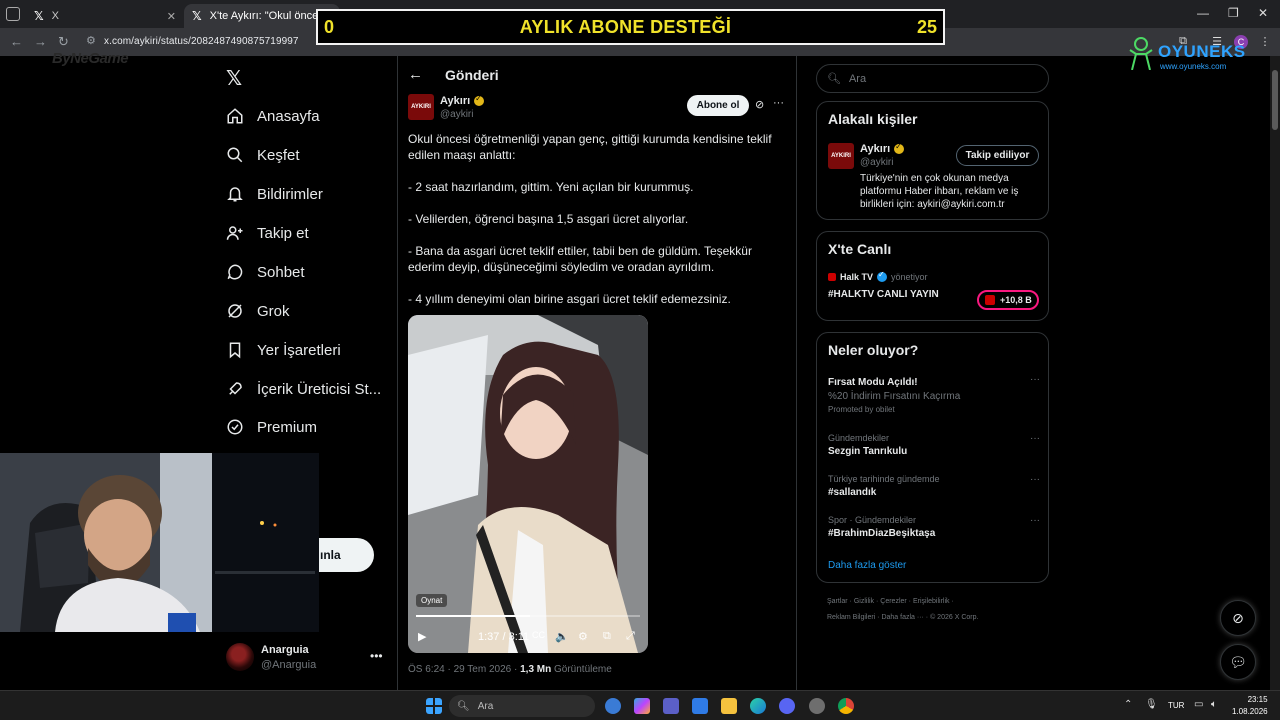  I want to click on messages-fab-icon: 💬︎, so click(1238, 662).